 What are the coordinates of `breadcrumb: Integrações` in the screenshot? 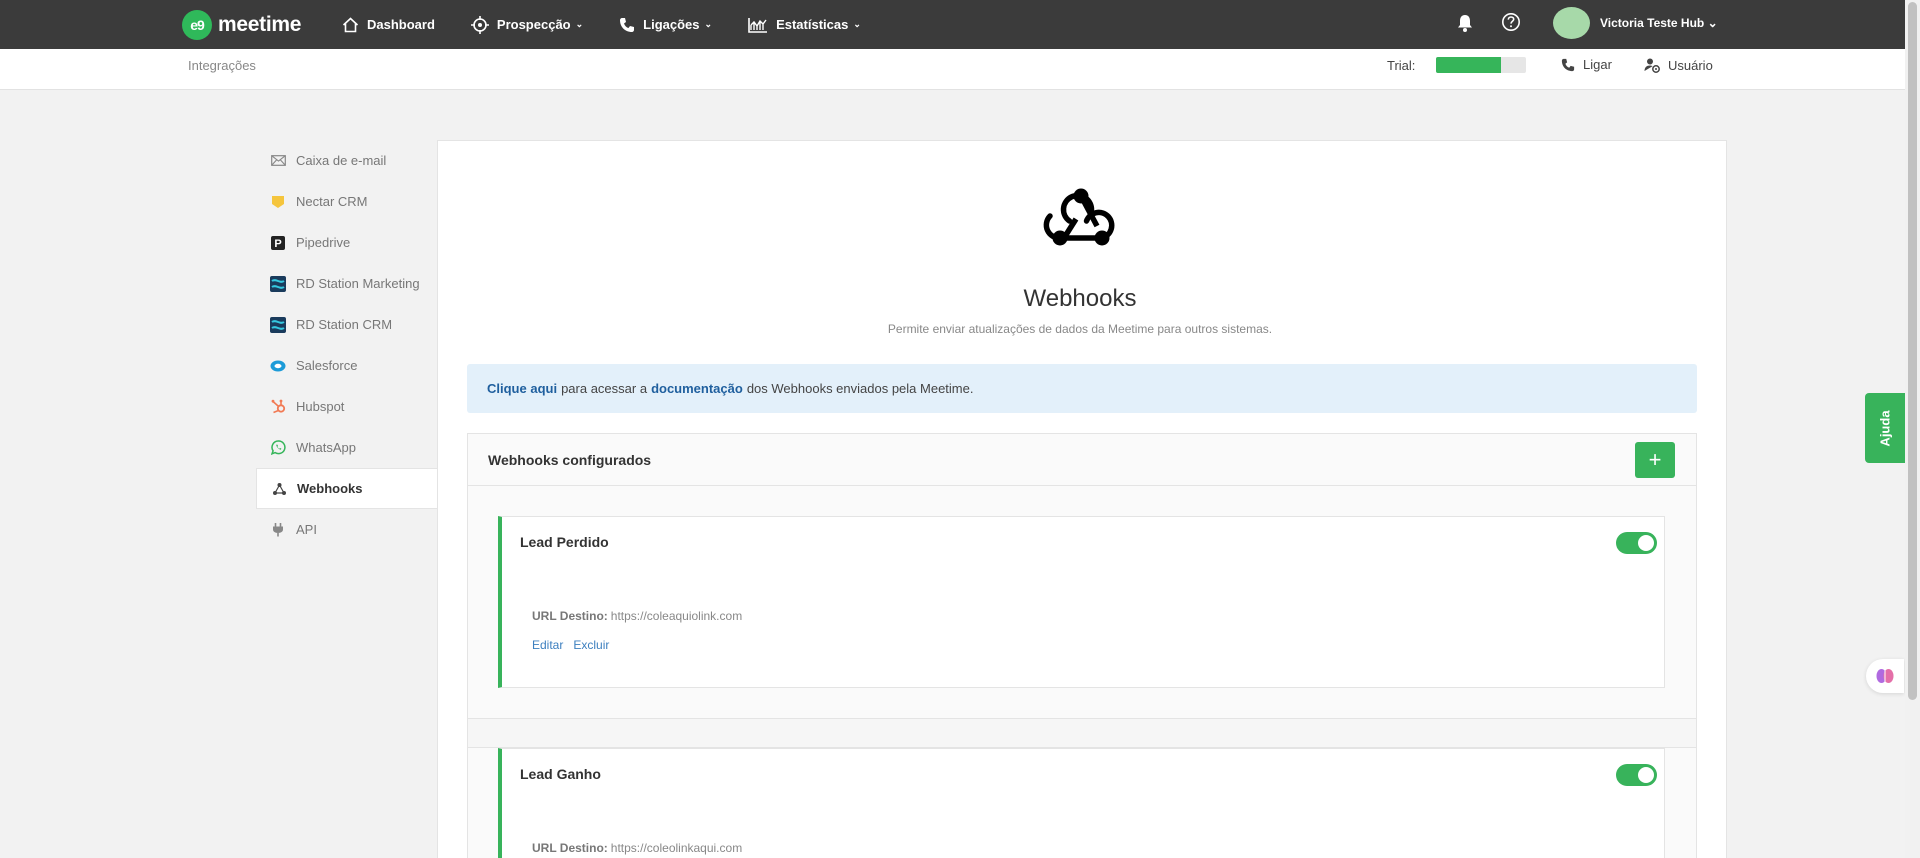 It's located at (222, 65).